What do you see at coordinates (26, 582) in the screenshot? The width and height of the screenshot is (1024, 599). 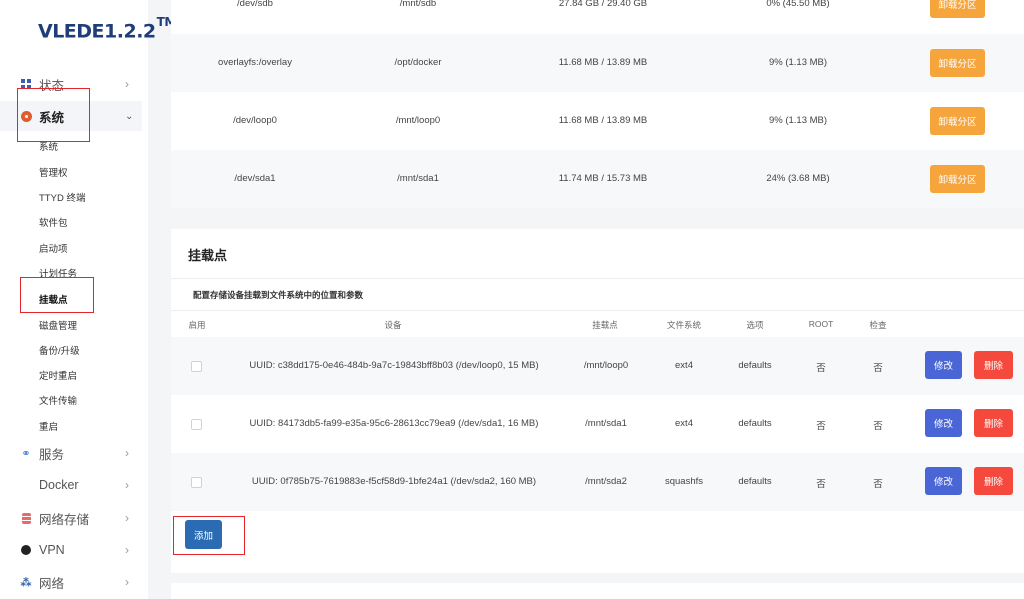 I see `network-icon: ⁂` at bounding box center [26, 582].